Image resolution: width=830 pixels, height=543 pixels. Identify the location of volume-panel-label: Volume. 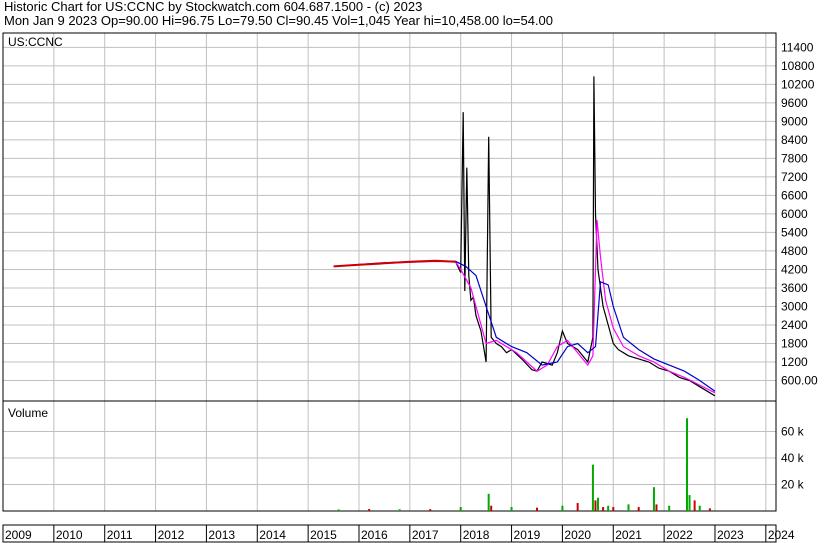
(28, 413).